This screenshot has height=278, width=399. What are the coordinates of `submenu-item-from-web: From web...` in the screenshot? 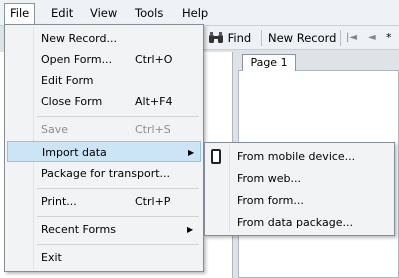 It's located at (299, 178).